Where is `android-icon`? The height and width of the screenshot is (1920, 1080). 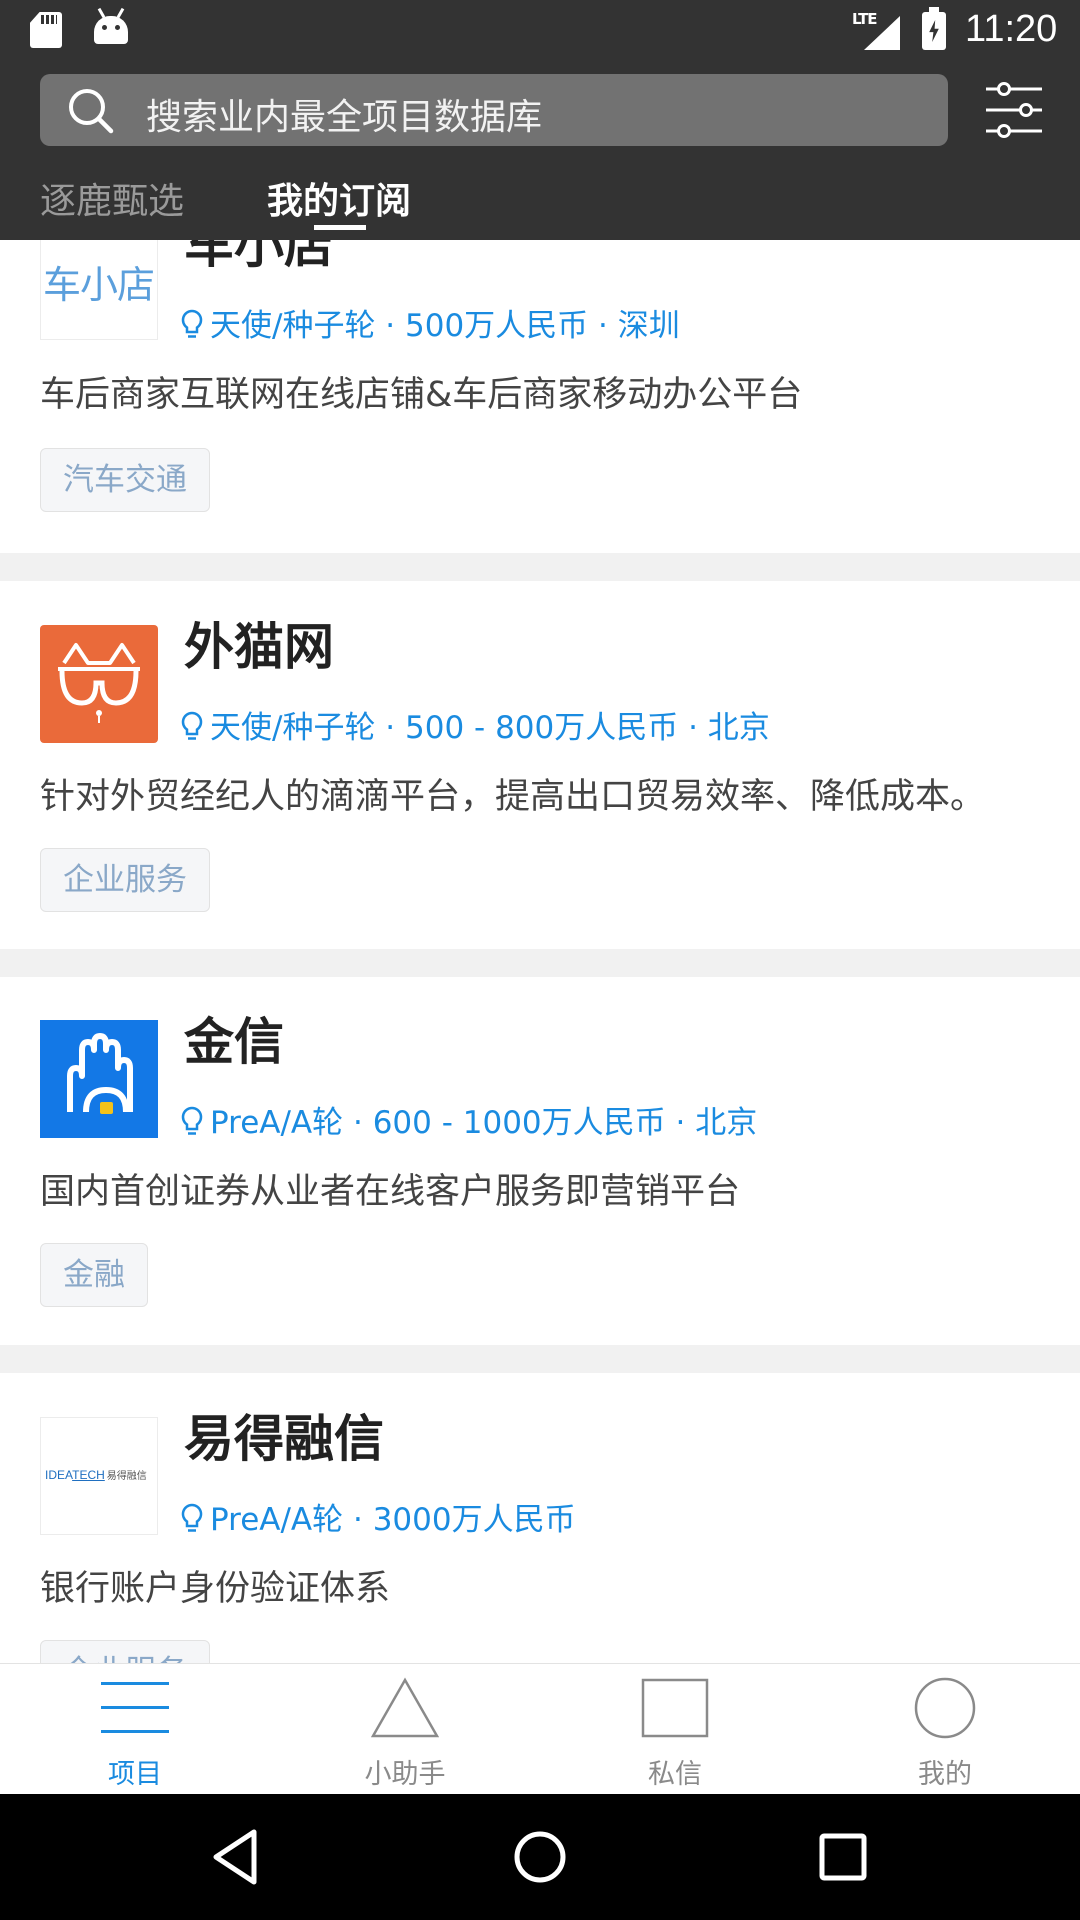
android-icon is located at coordinates (111, 30).